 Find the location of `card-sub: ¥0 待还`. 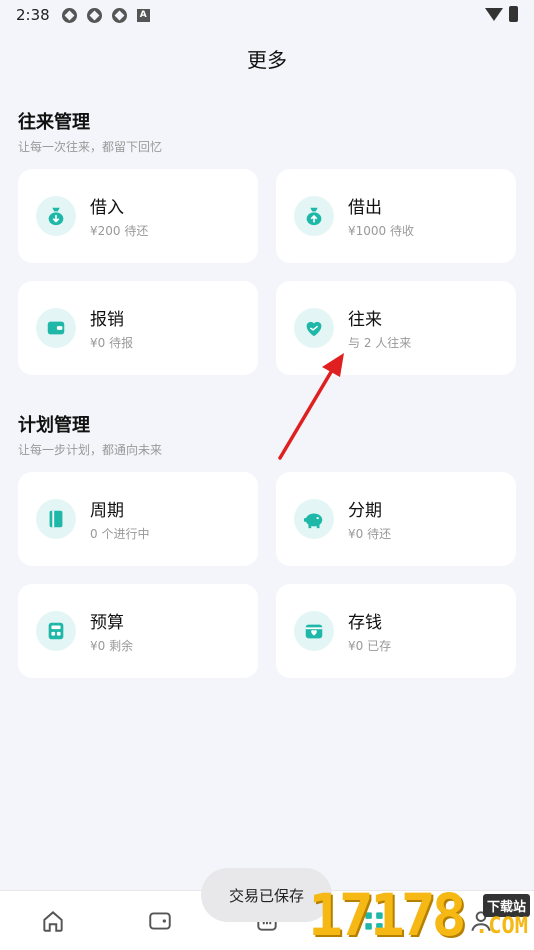

card-sub: ¥0 待还 is located at coordinates (370, 534).